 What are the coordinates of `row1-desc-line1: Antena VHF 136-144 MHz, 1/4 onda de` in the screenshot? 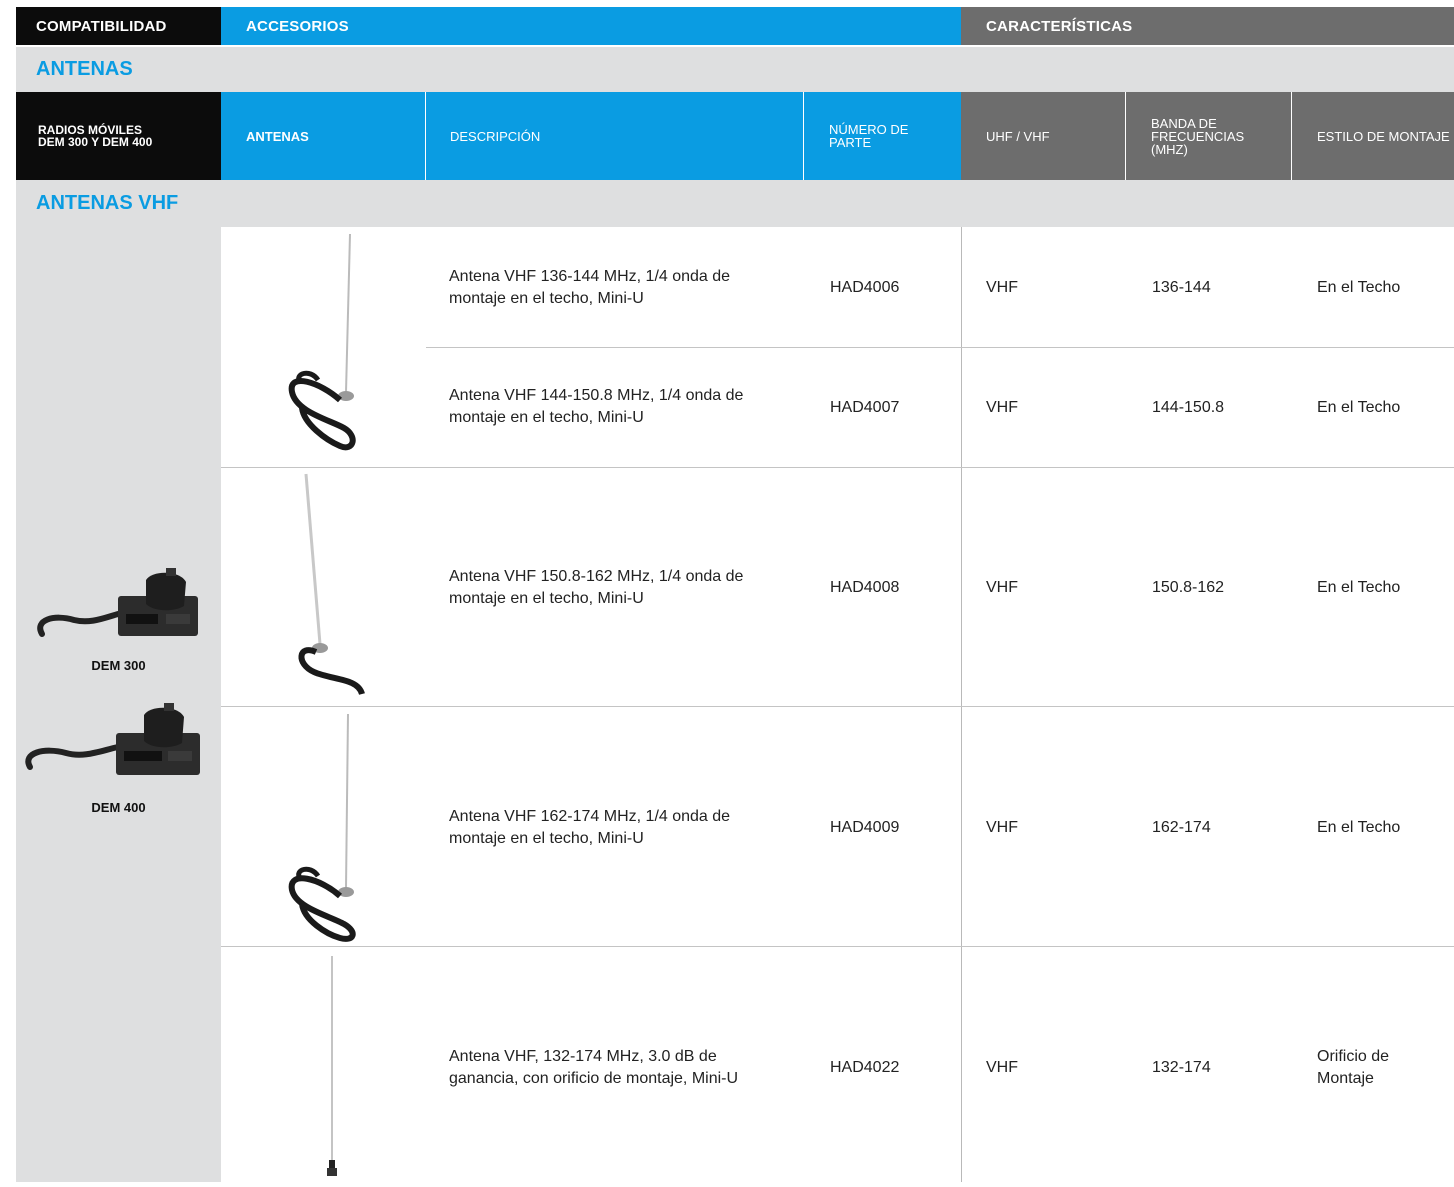 It's located at (590, 276).